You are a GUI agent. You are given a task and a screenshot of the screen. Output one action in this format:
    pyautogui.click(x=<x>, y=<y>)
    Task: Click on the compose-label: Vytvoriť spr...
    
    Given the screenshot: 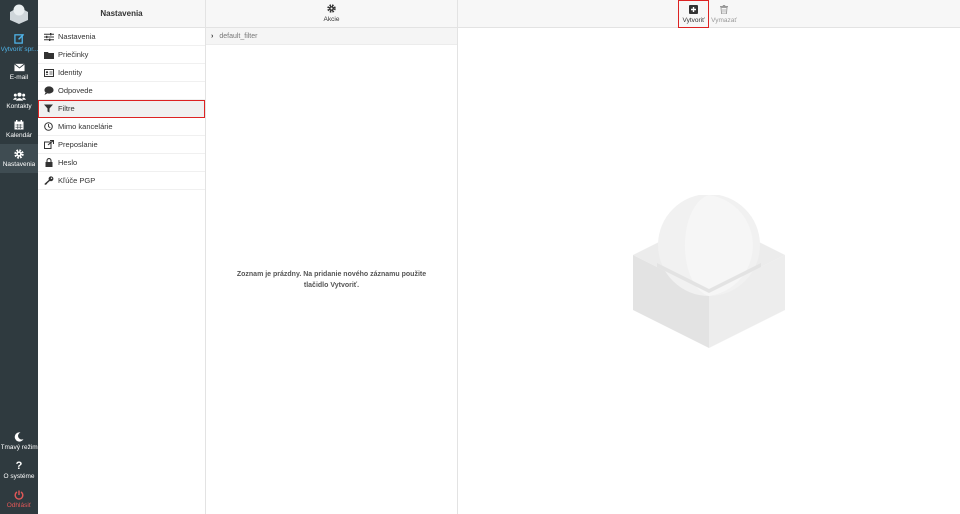 What is the action you would take?
    pyautogui.click(x=19, y=49)
    